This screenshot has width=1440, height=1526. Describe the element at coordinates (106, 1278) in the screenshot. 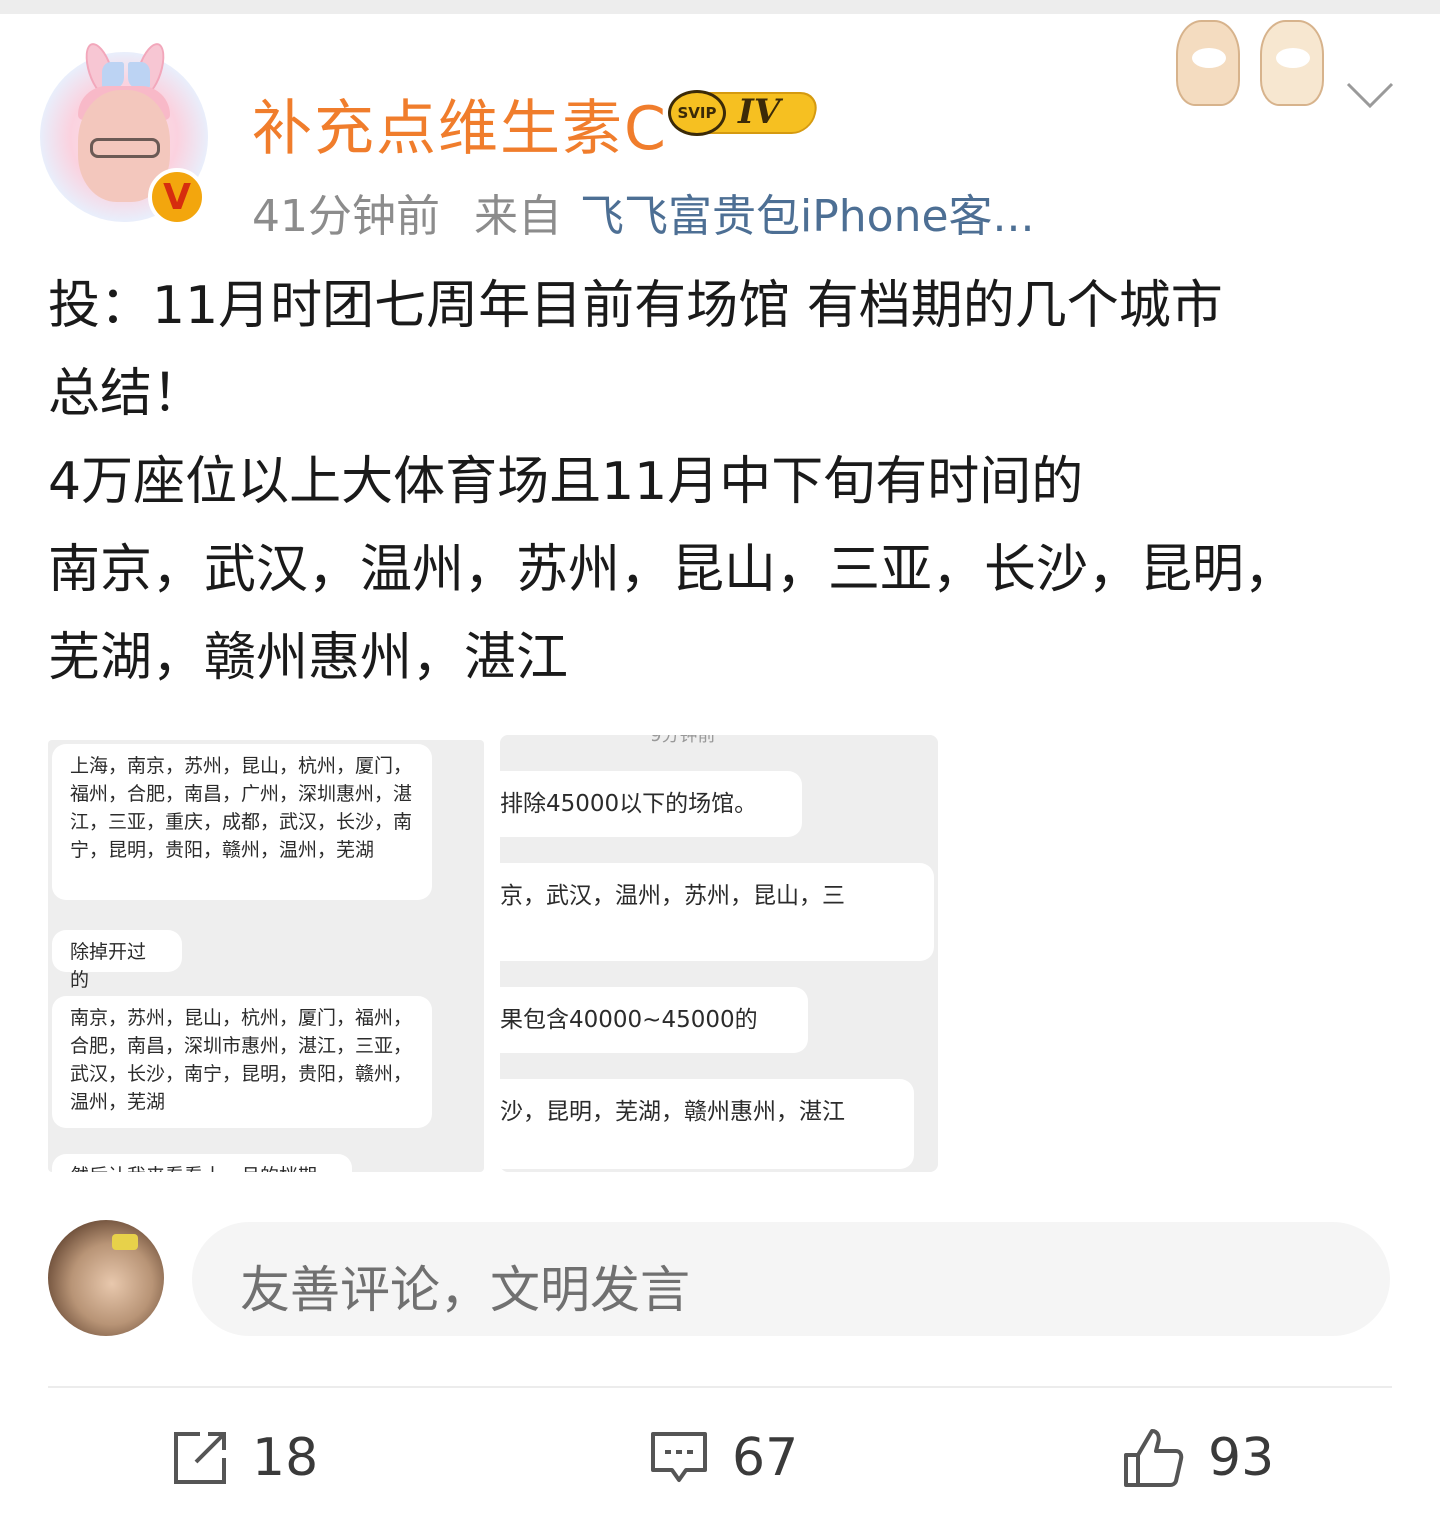

I see `current-user-avatar` at that location.